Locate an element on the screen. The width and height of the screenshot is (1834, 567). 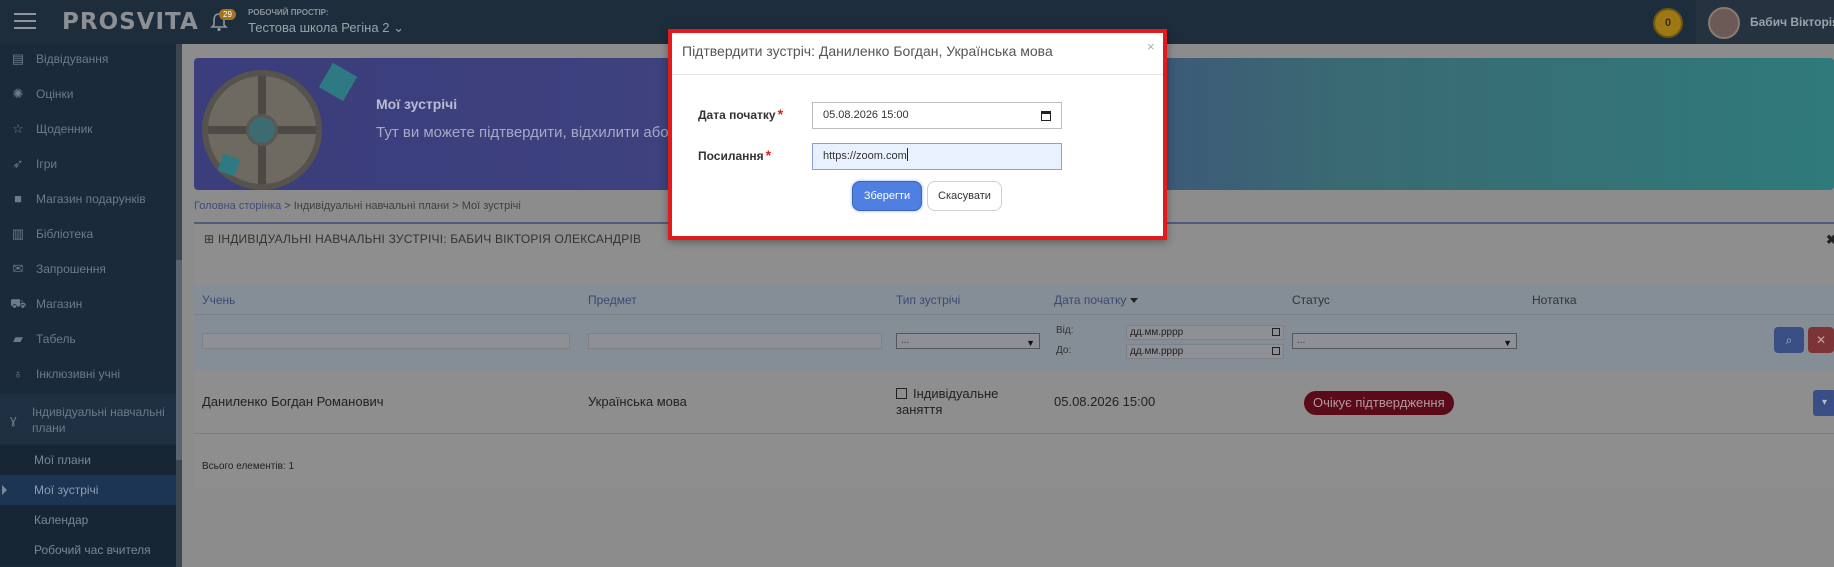
sidebar-item-label: Табель is located at coordinates (56, 339).